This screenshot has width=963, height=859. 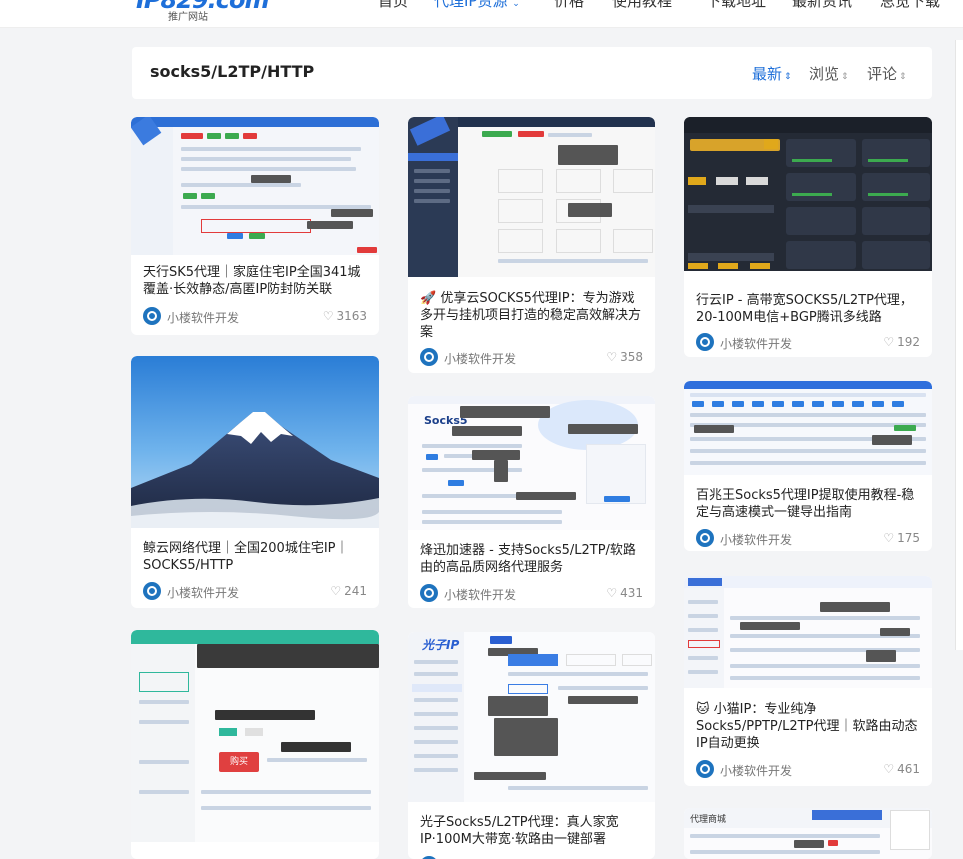 What do you see at coordinates (631, 593) in the screenshot?
I see `like-count-value: 431` at bounding box center [631, 593].